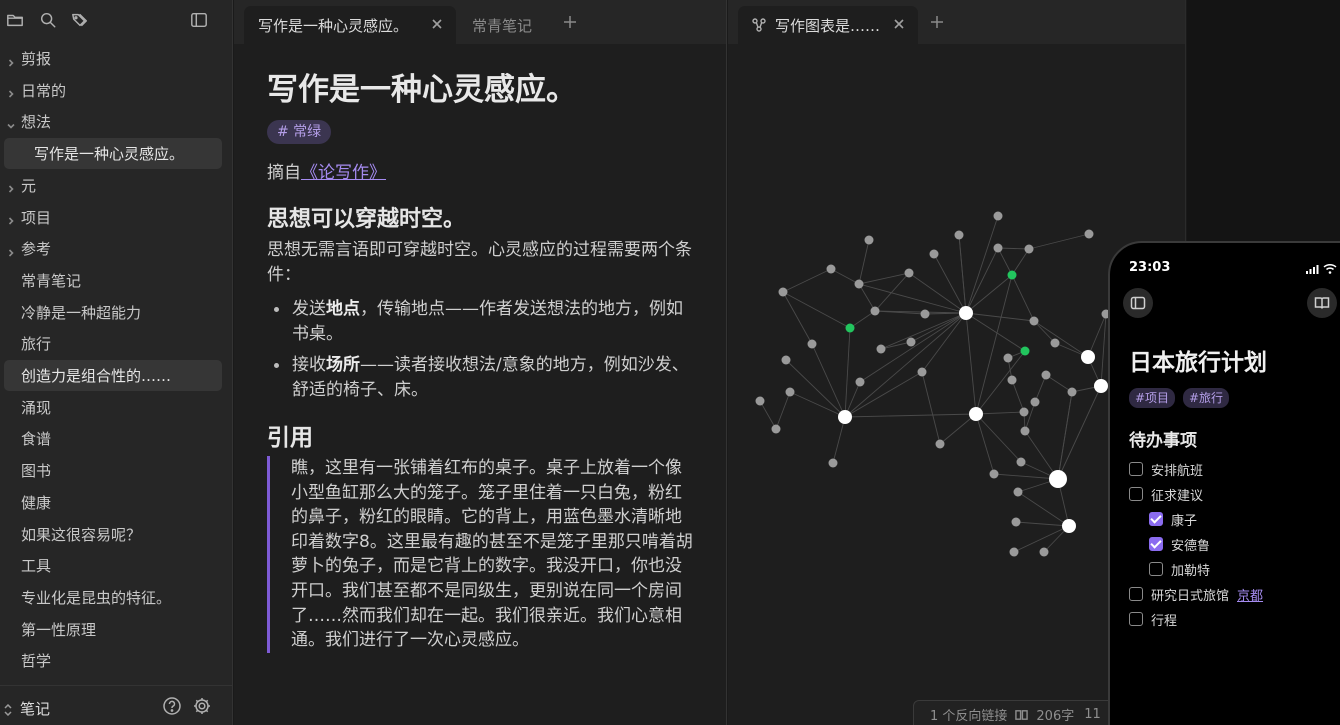 This screenshot has width=1340, height=725. I want to click on excerpt-link: 《论写作》, so click(343, 173).